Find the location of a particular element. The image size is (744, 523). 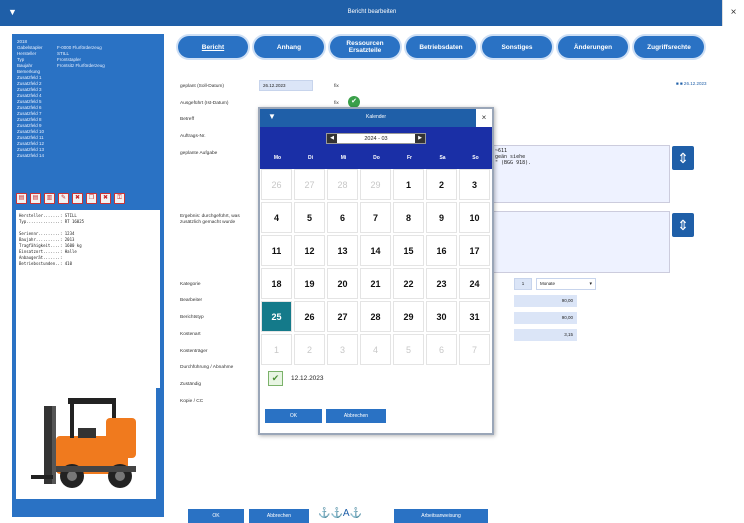

day-cell: 17 is located at coordinates (474, 250).